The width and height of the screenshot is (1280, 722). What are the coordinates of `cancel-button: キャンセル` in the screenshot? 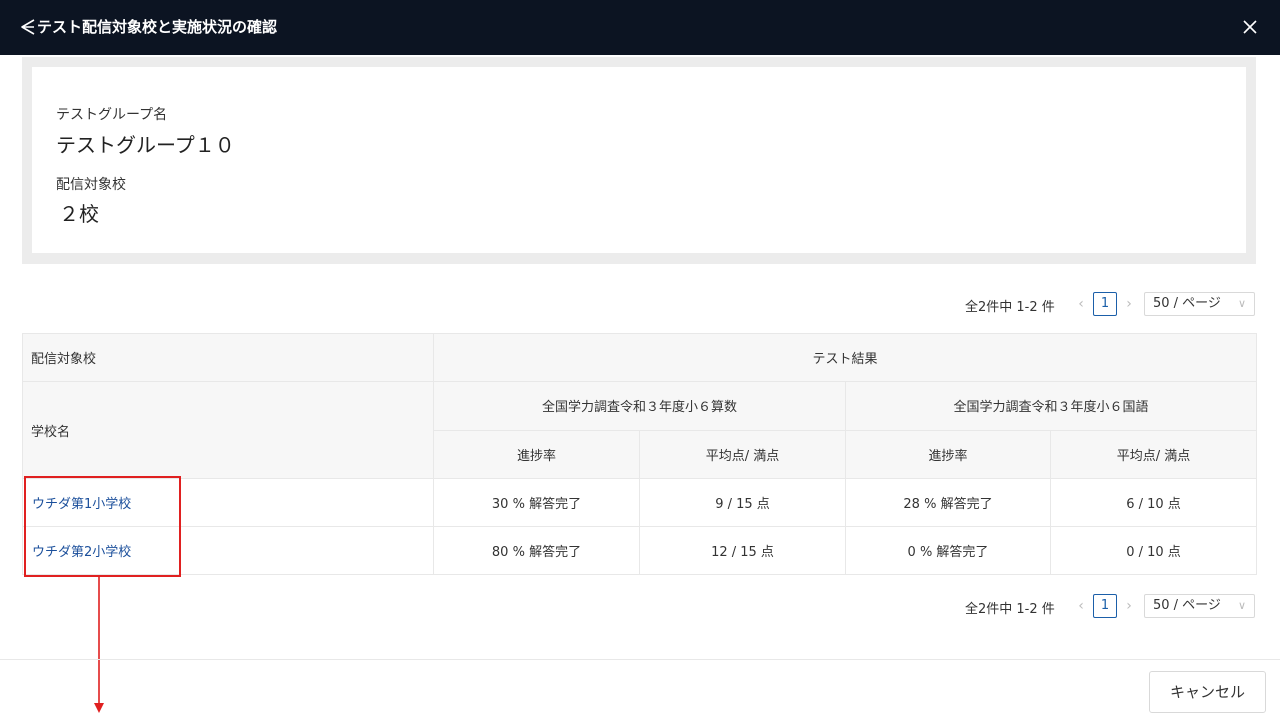 It's located at (1207, 692).